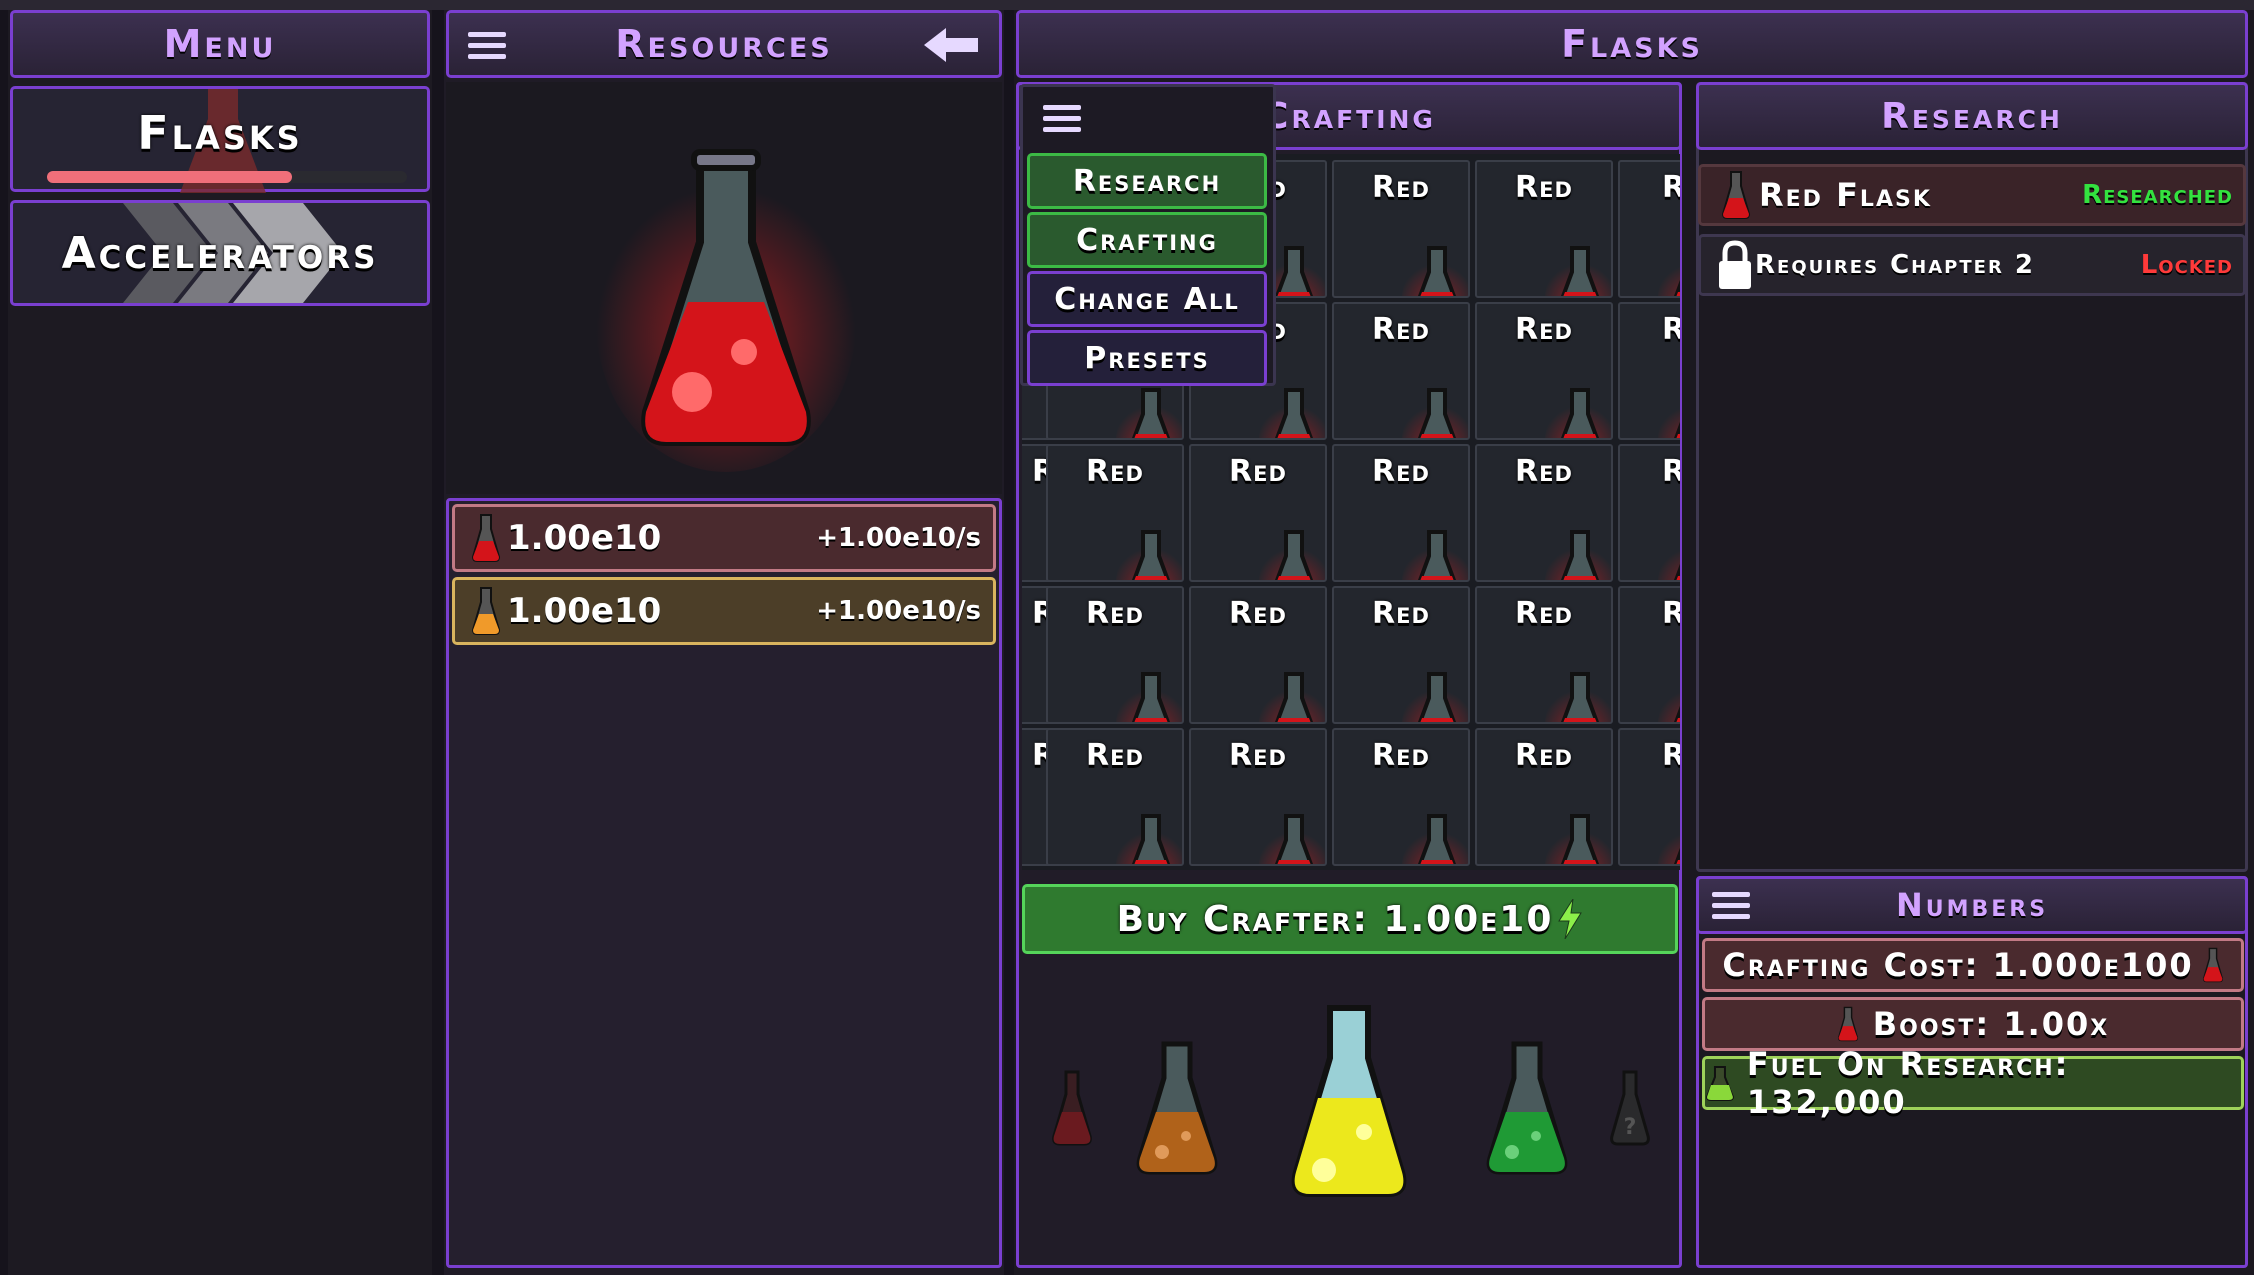 The width and height of the screenshot is (2254, 1275). What do you see at coordinates (584, 538) in the screenshot?
I see `resource-red-amount: 1.00e10` at bounding box center [584, 538].